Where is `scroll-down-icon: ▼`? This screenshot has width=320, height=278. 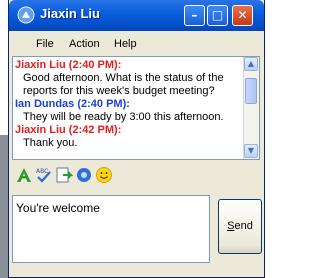 scroll-down-icon: ▼ is located at coordinates (251, 151).